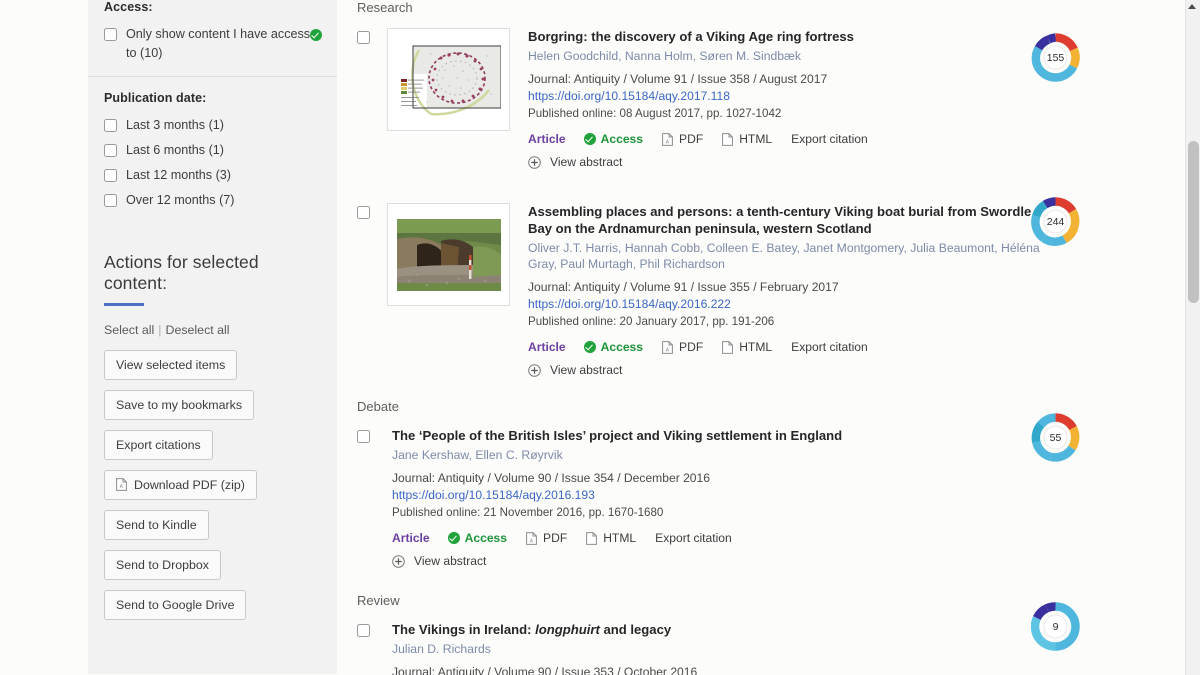  Describe the element at coordinates (464, 629) in the screenshot. I see `result-title-prefix: The Vikings in Ireland:` at that location.